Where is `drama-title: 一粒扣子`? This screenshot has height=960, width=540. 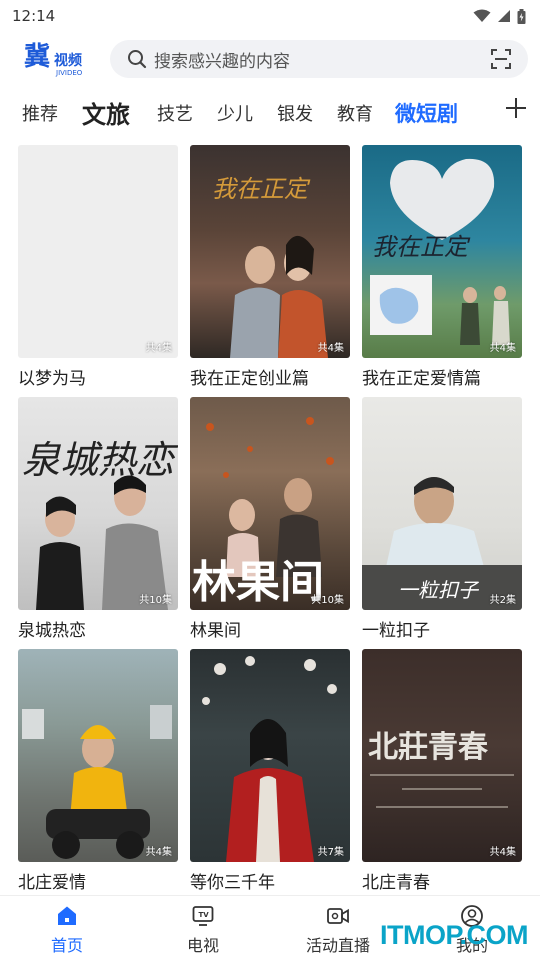
drama-title: 一粒扣子 is located at coordinates (396, 631).